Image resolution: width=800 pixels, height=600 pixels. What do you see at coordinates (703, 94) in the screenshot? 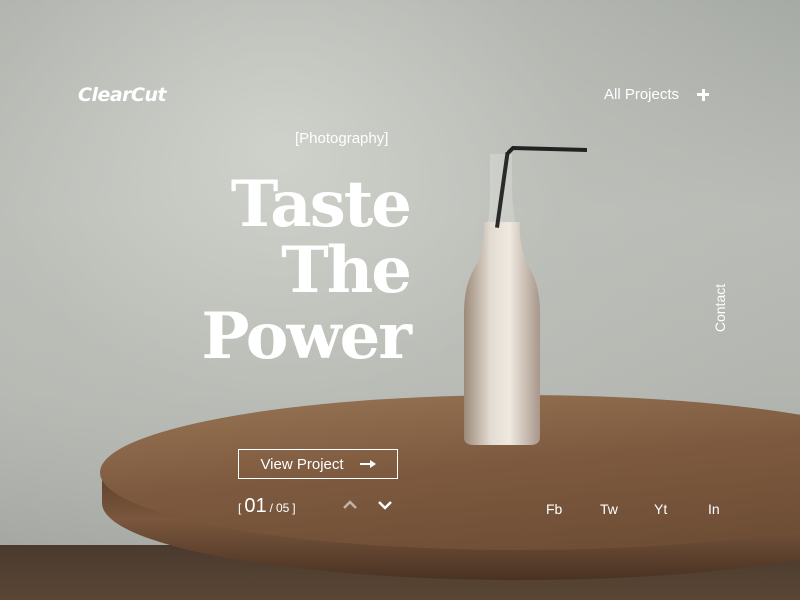
I see `plus-icon` at bounding box center [703, 94].